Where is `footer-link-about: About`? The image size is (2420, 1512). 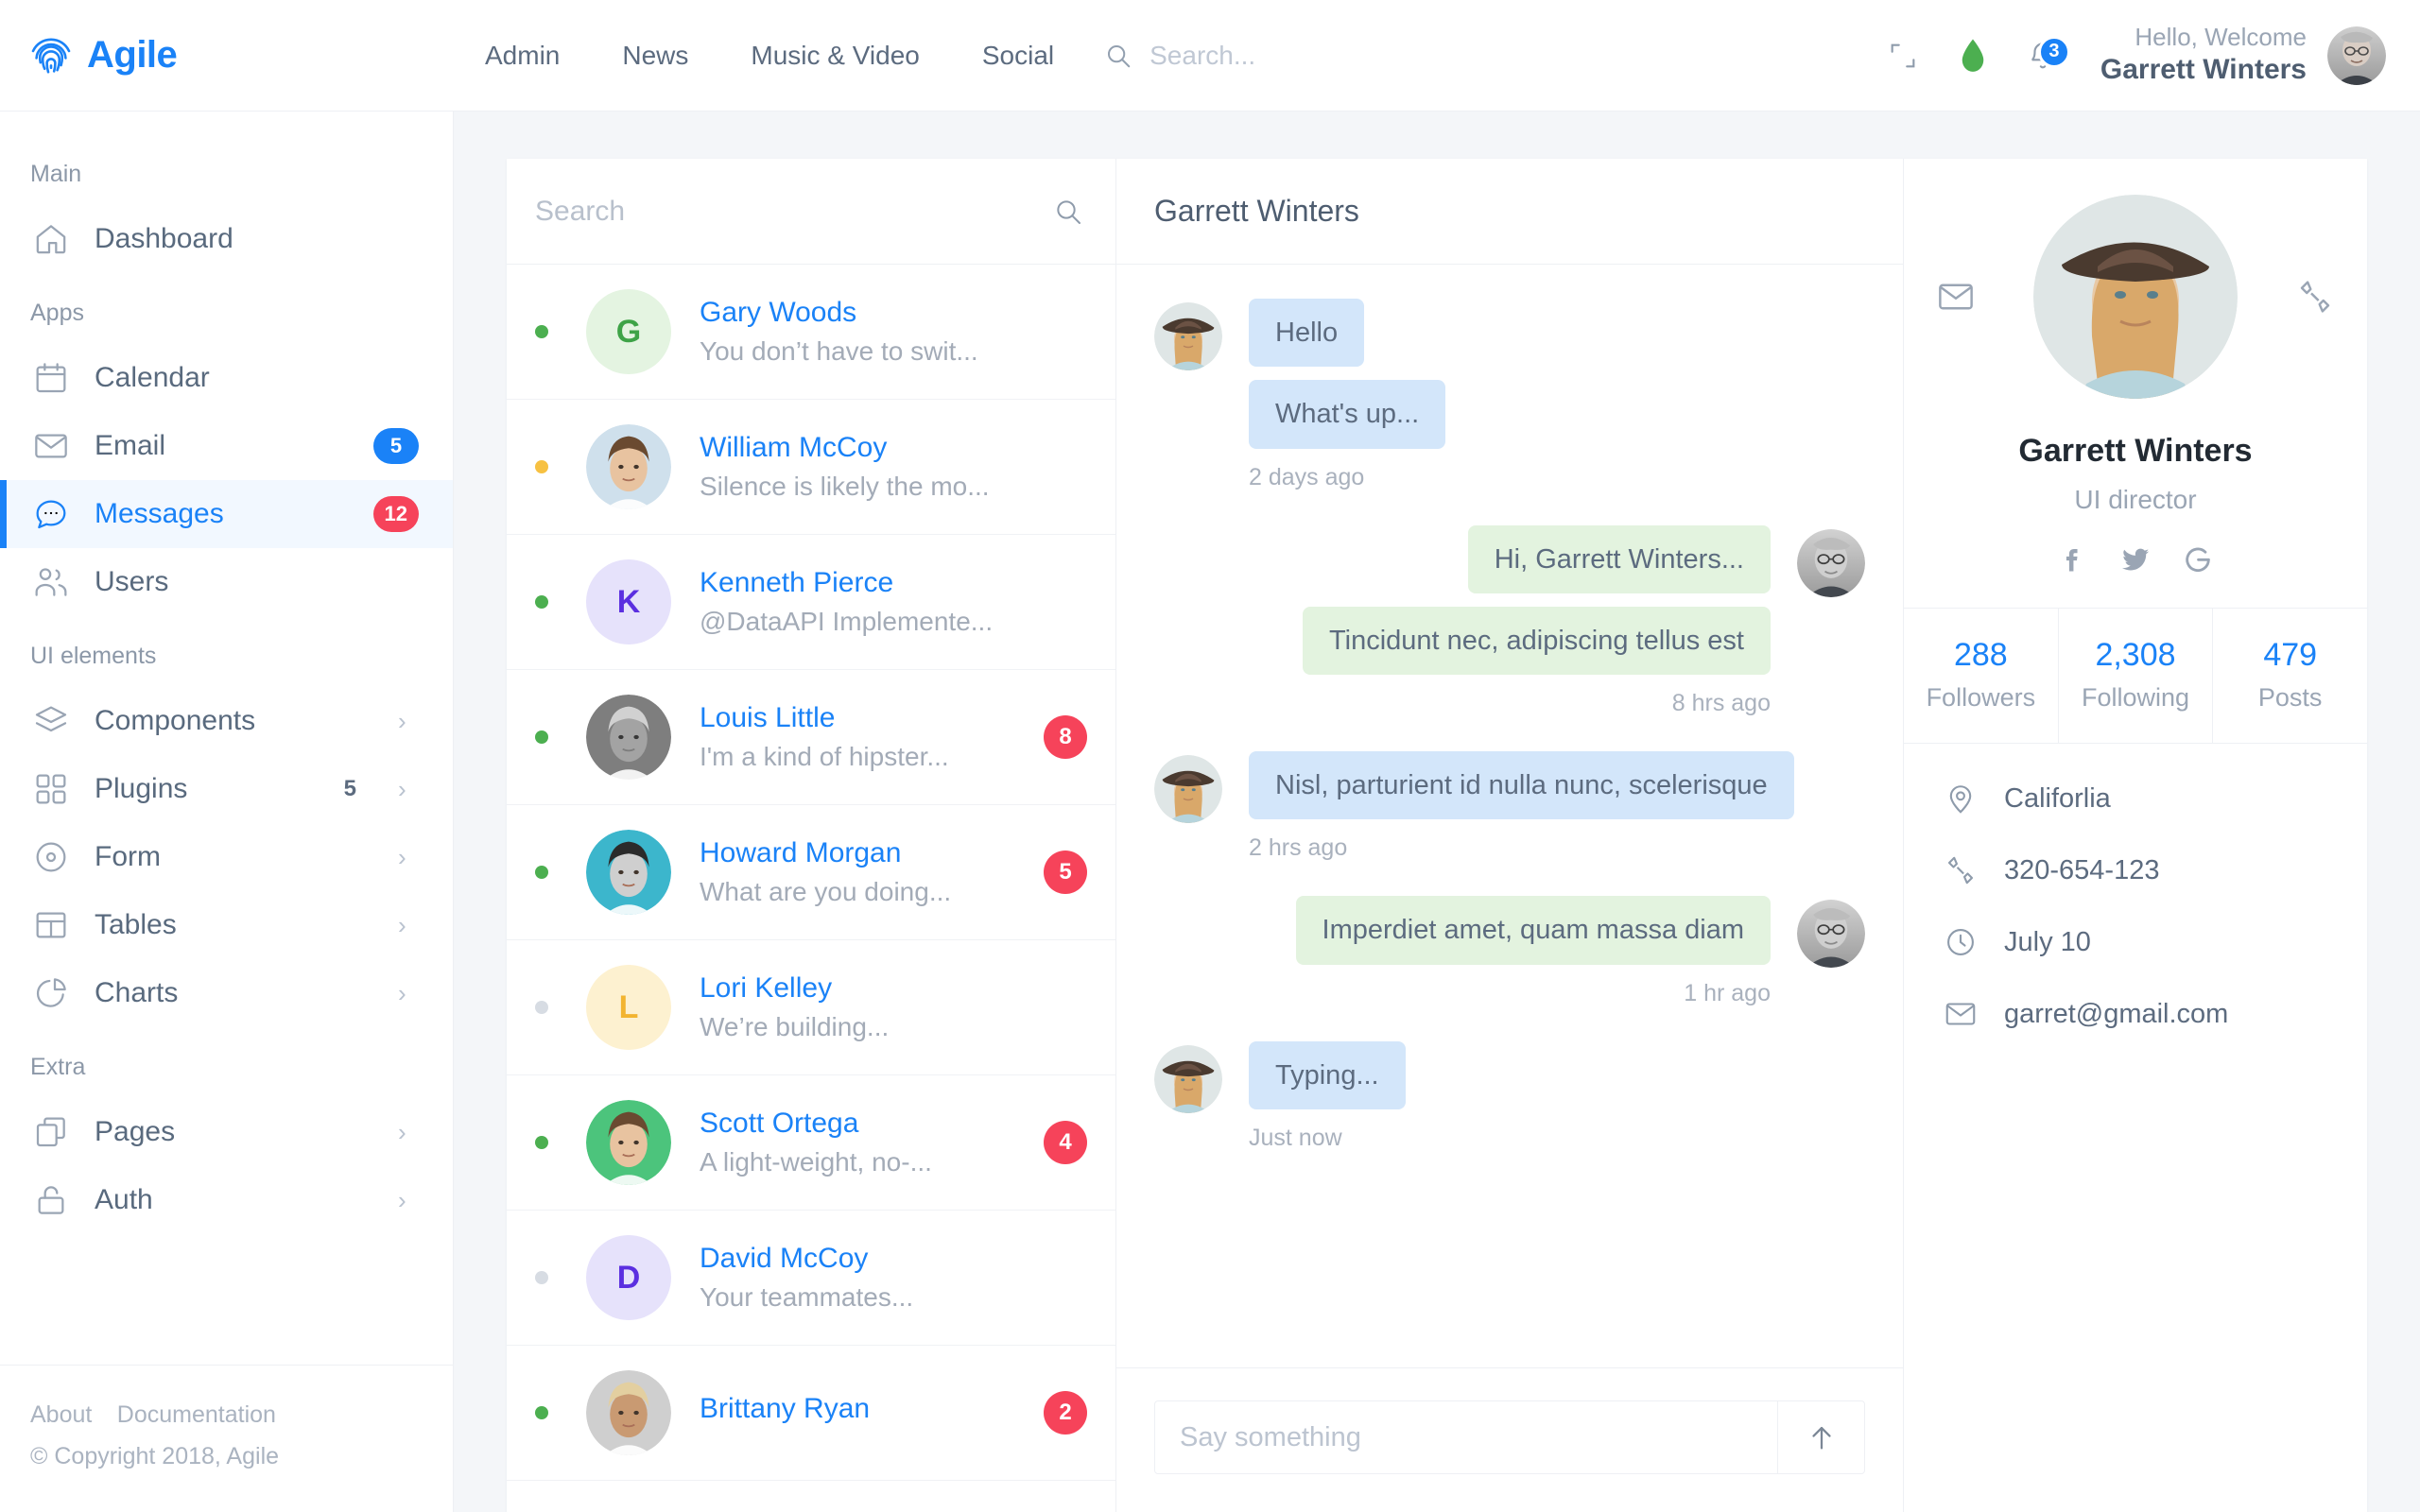
footer-link-about: About is located at coordinates (61, 1414).